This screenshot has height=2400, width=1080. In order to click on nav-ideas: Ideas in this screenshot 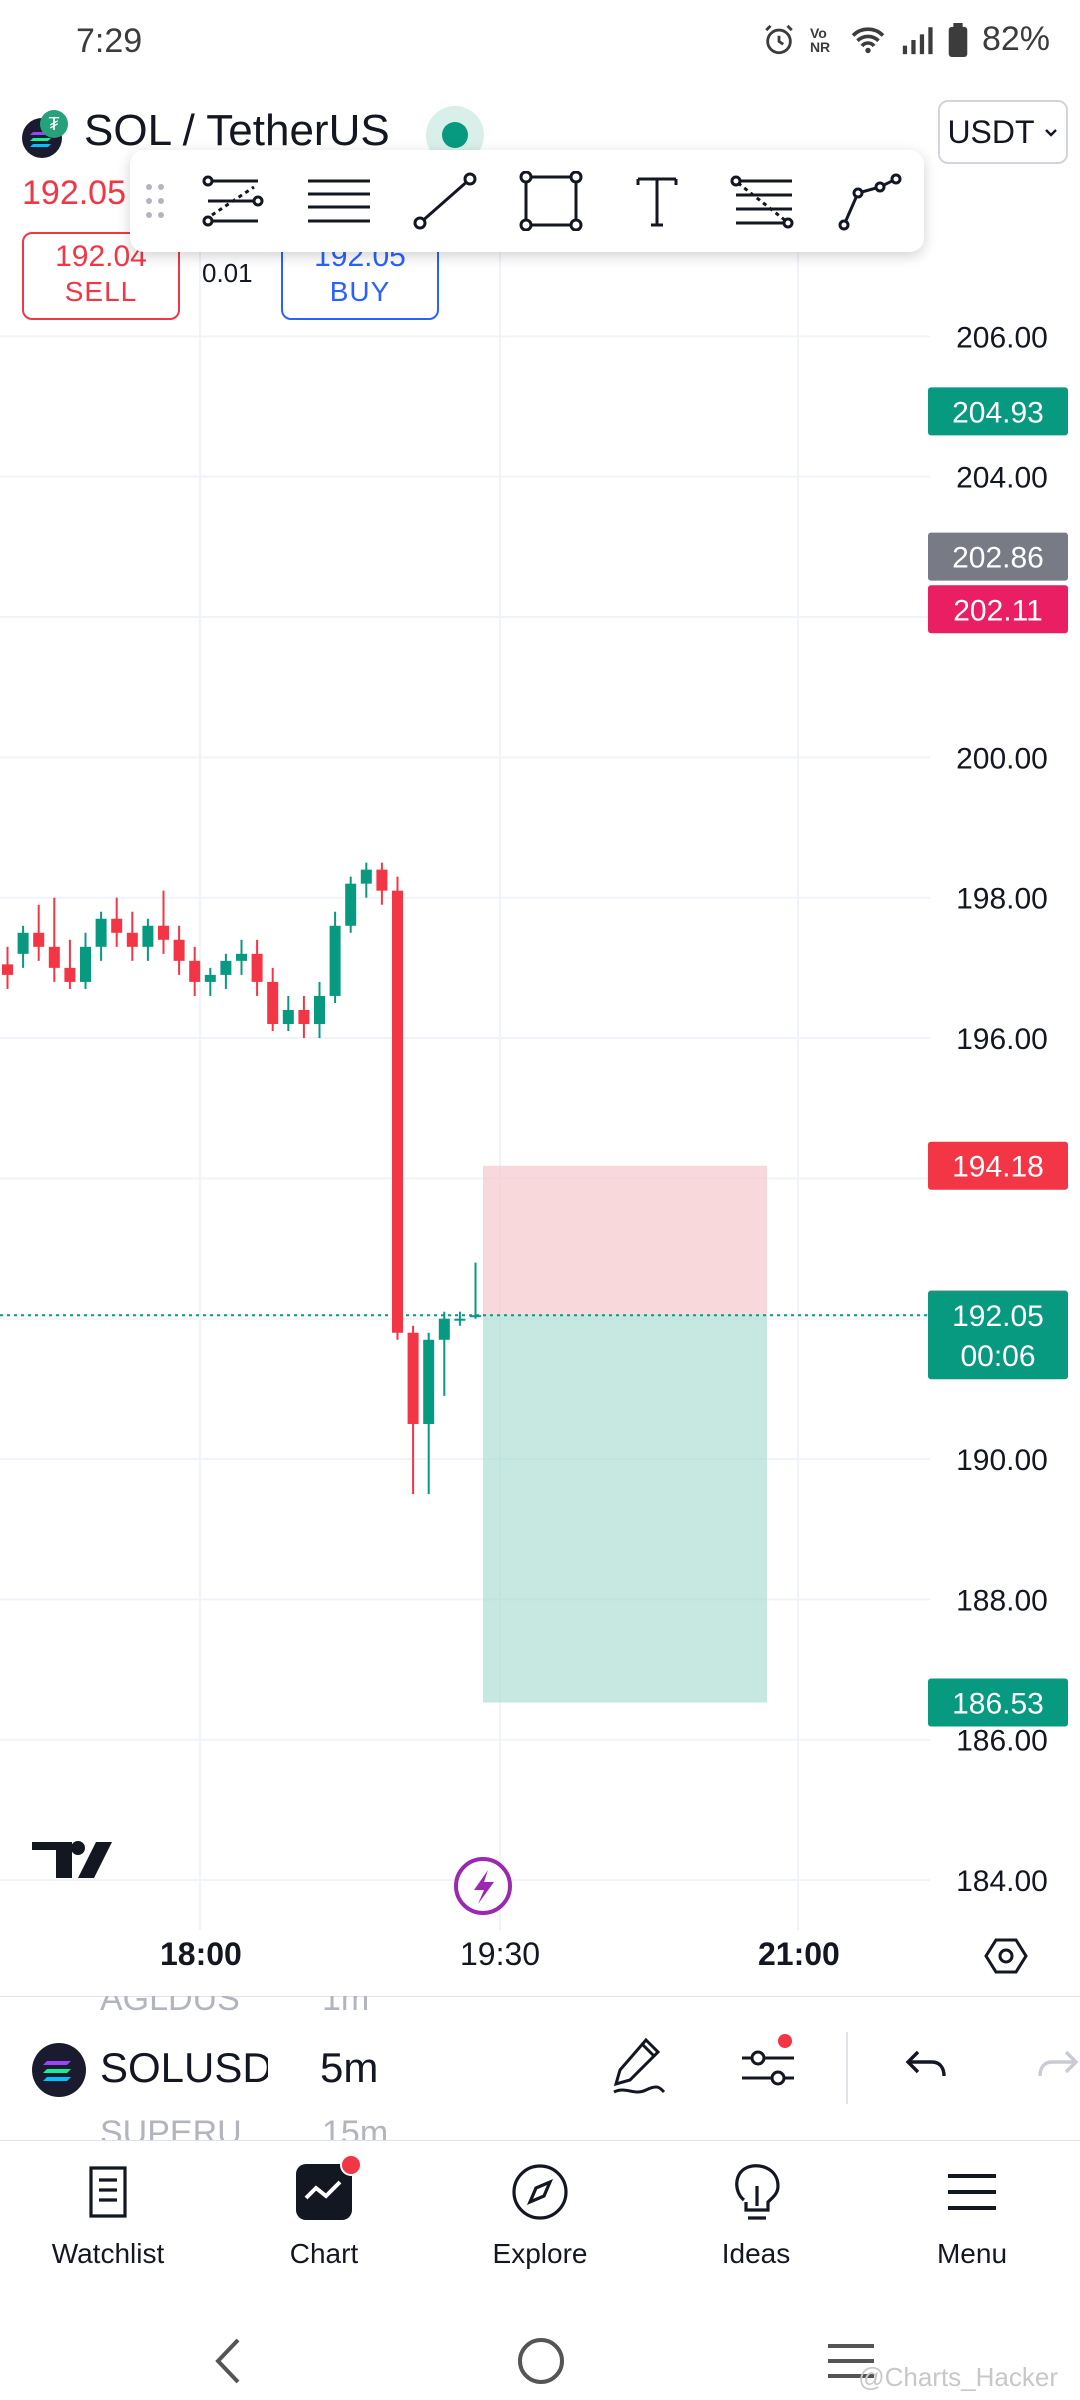, I will do `click(756, 2217)`.